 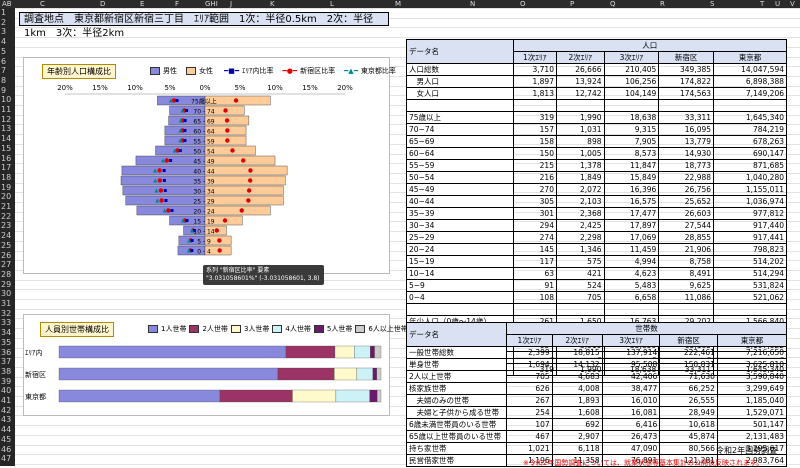 What do you see at coordinates (534, 153) in the screenshot?
I see `cell-value: 150` at bounding box center [534, 153].